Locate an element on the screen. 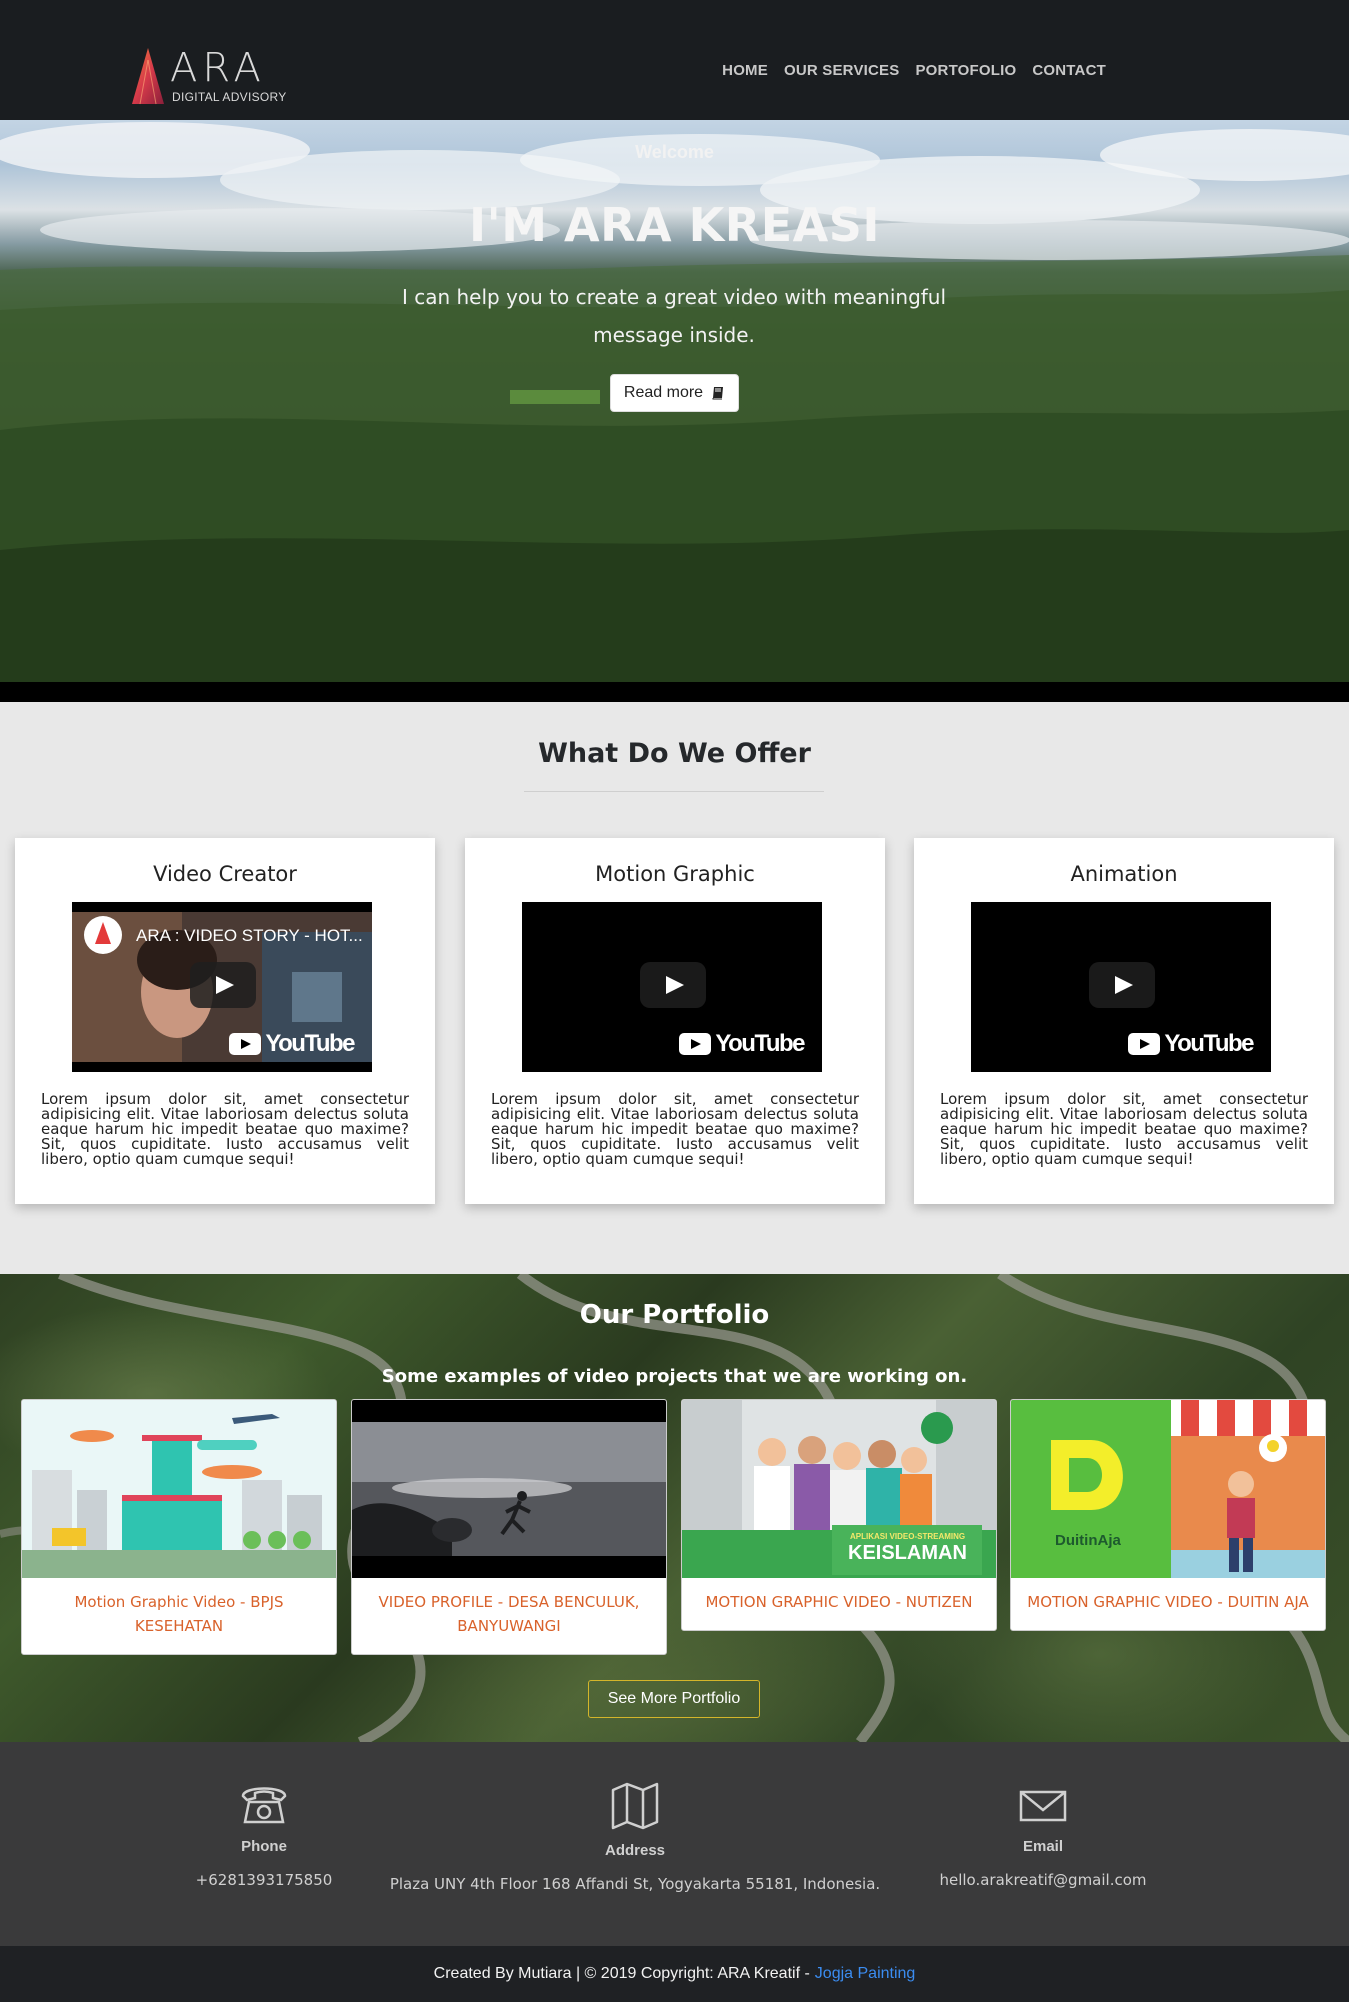 The height and width of the screenshot is (2002, 1349). city-illustration-image is located at coordinates (179, 1489).